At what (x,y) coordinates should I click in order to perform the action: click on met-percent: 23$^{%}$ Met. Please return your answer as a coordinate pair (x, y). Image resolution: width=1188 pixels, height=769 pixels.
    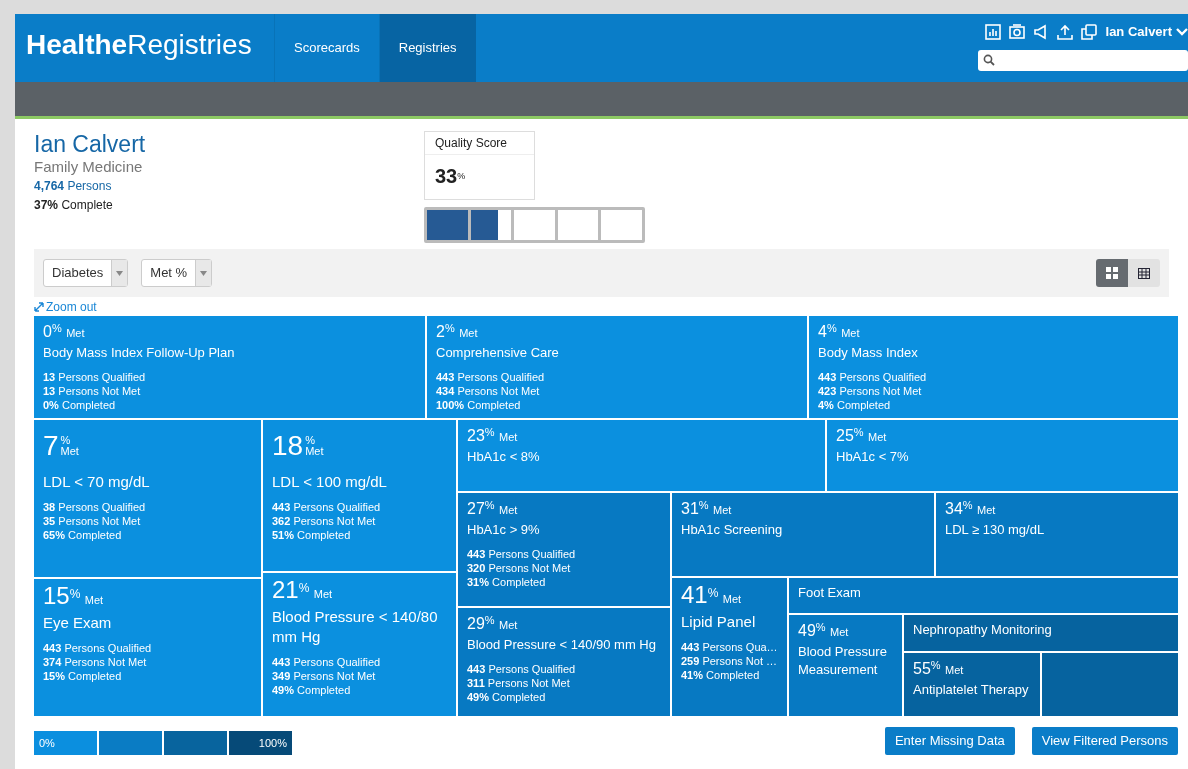
    Looking at the image, I should click on (493, 435).